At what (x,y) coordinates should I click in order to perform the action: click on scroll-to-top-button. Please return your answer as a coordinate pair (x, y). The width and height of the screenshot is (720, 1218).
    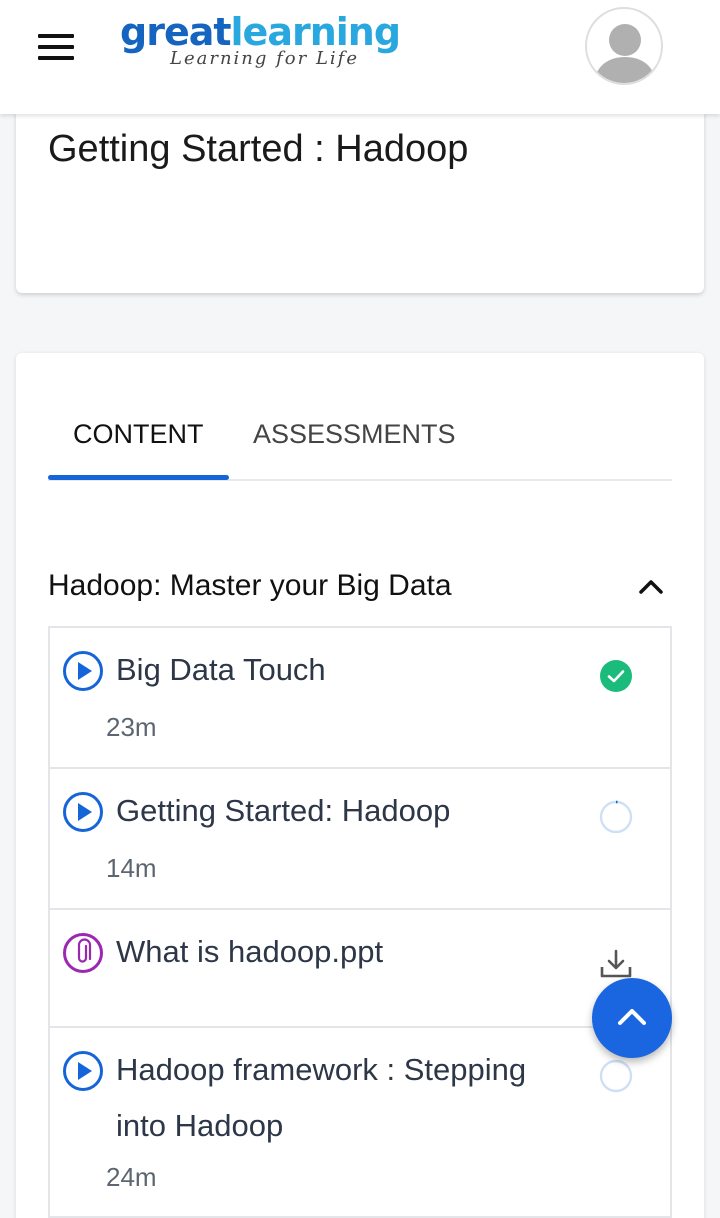
    Looking at the image, I should click on (632, 1018).